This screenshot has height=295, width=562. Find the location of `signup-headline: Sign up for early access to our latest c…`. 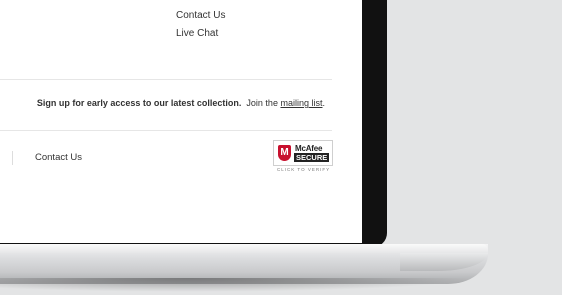

signup-headline: Sign up for early access to our latest c… is located at coordinates (139, 103).